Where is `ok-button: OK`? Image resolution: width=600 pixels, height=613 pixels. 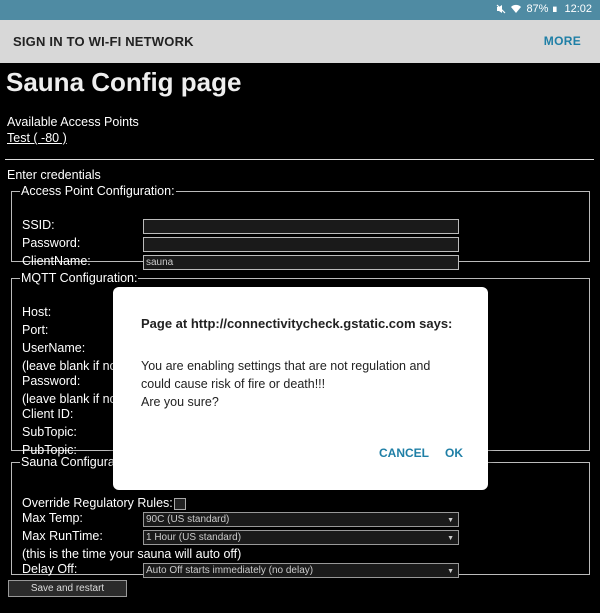 ok-button: OK is located at coordinates (454, 453).